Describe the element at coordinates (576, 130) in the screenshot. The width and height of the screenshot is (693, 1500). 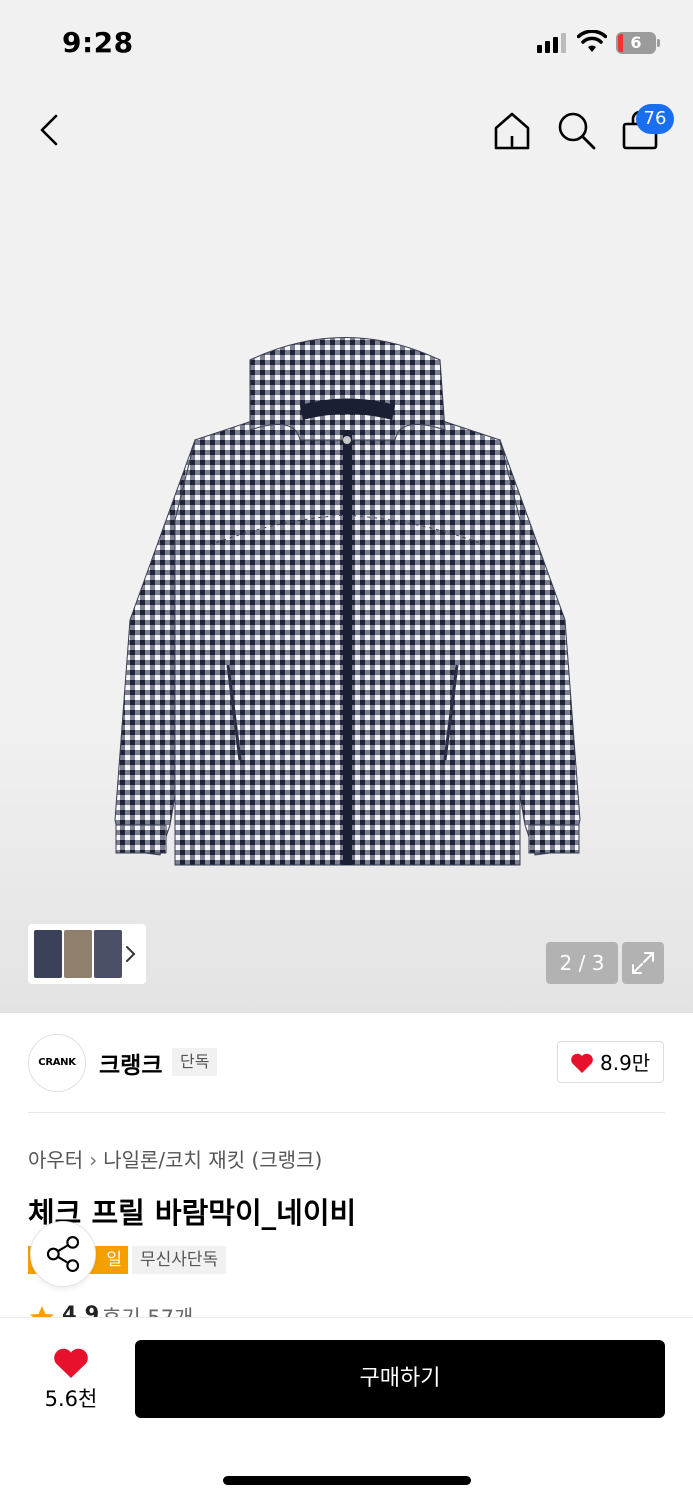
I see `search-icon` at that location.